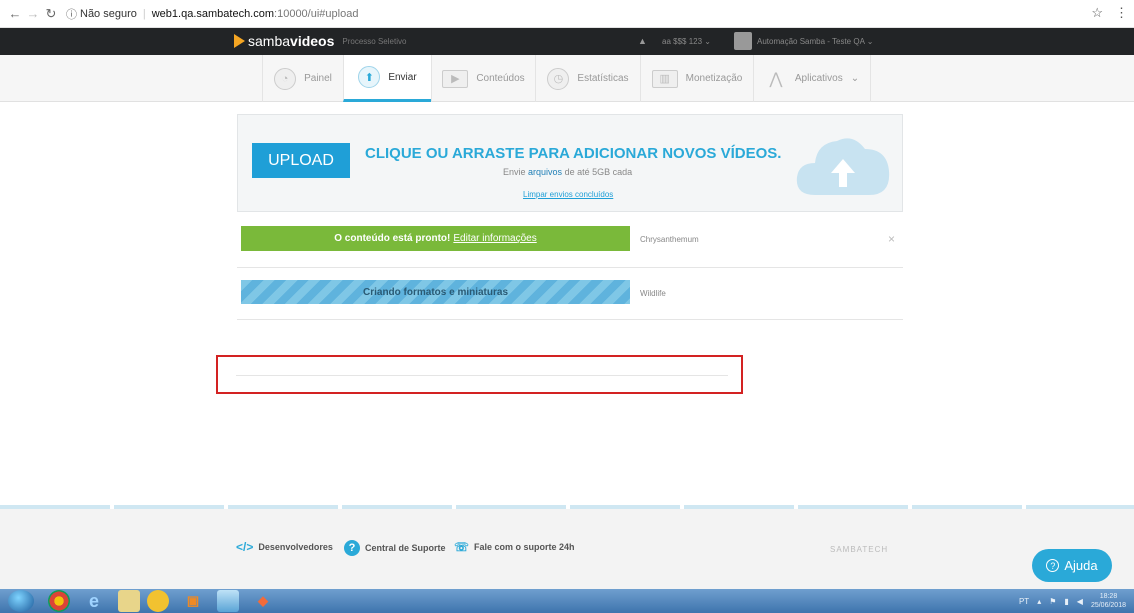  What do you see at coordinates (129, 601) in the screenshot?
I see `folder-icon` at bounding box center [129, 601].